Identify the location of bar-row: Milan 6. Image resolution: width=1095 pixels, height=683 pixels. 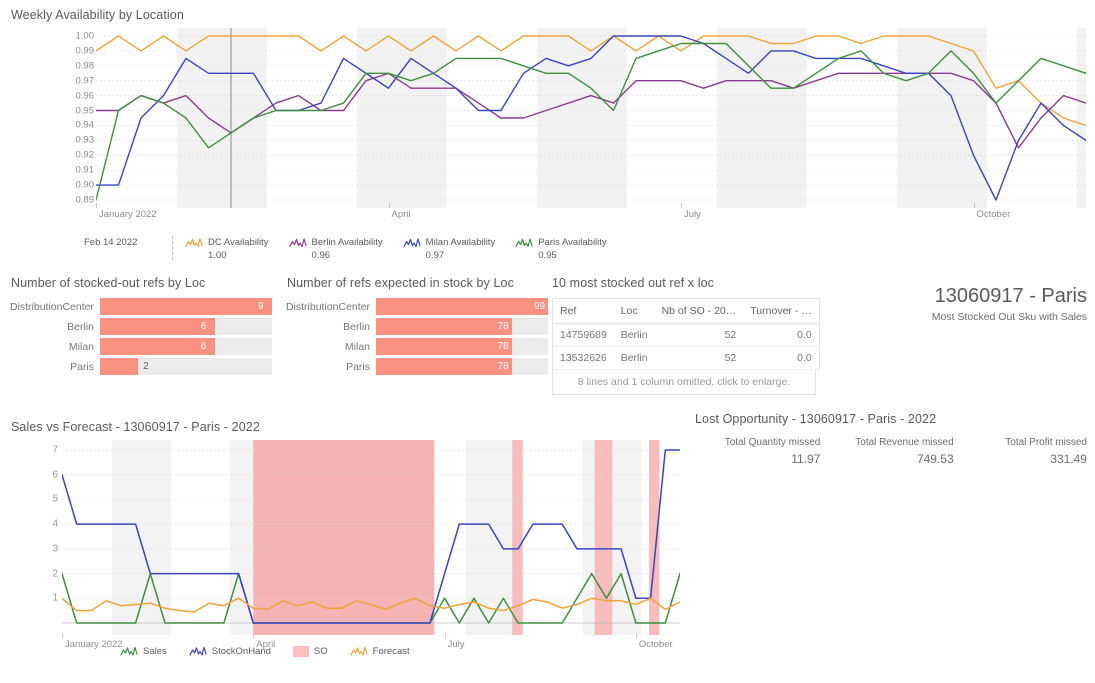
(136, 346).